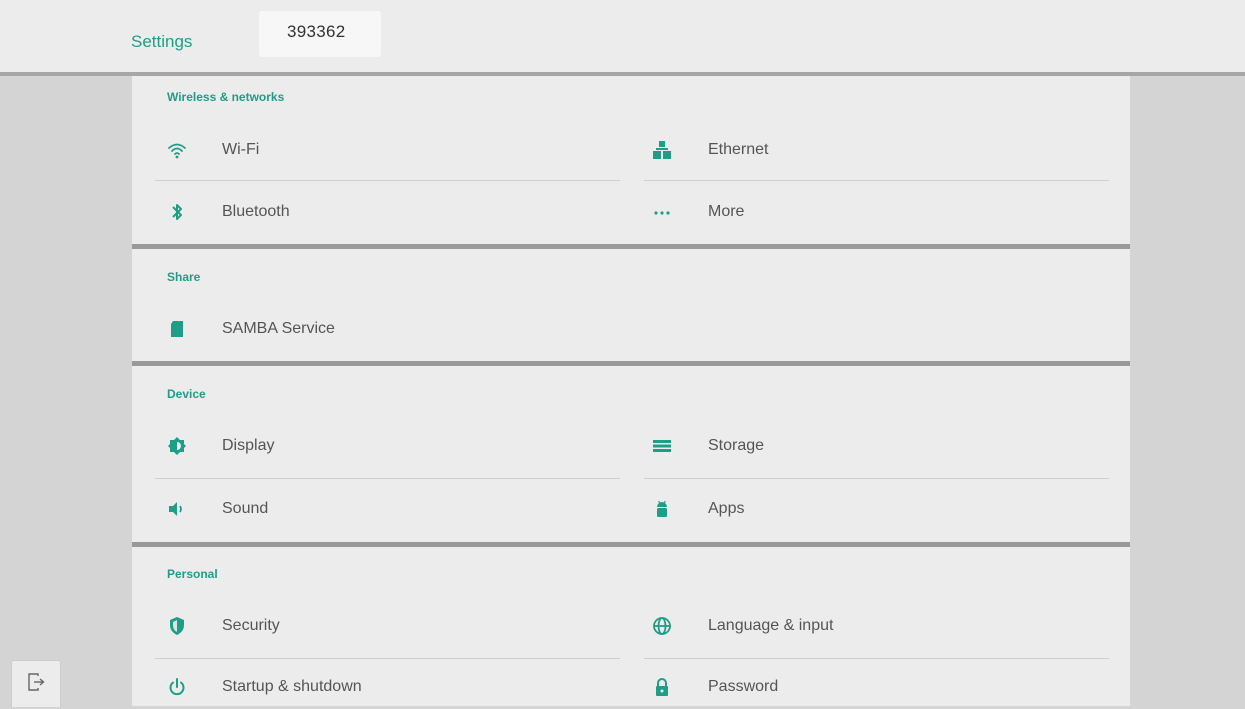 This screenshot has height=709, width=1245. Describe the element at coordinates (376, 448) in the screenshot. I see `settings-item-display: Display` at that location.